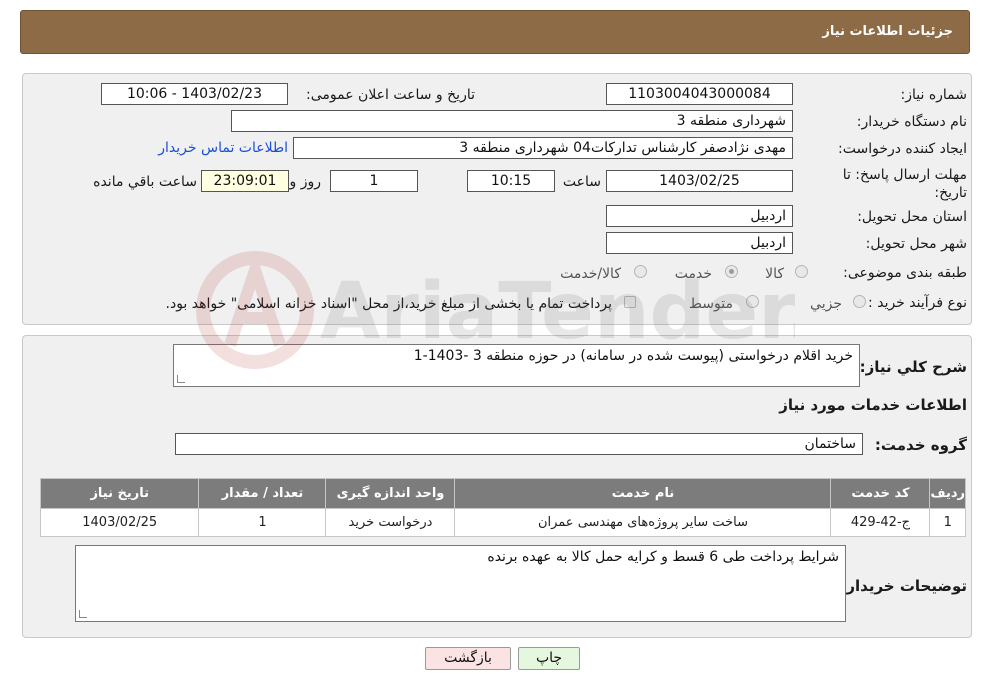 This screenshot has height=691, width=985. I want to click on contact-buyer-link: اطلاعات تماس خریدار, so click(223, 148).